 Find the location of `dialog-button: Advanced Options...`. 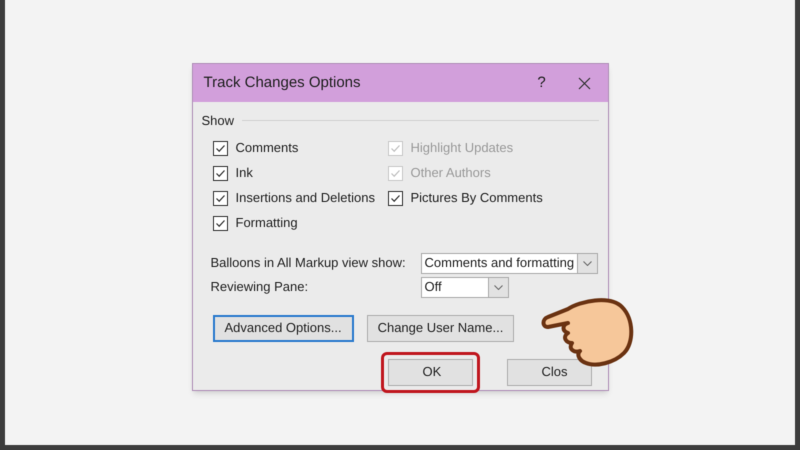

dialog-button: Advanced Options... is located at coordinates (283, 328).